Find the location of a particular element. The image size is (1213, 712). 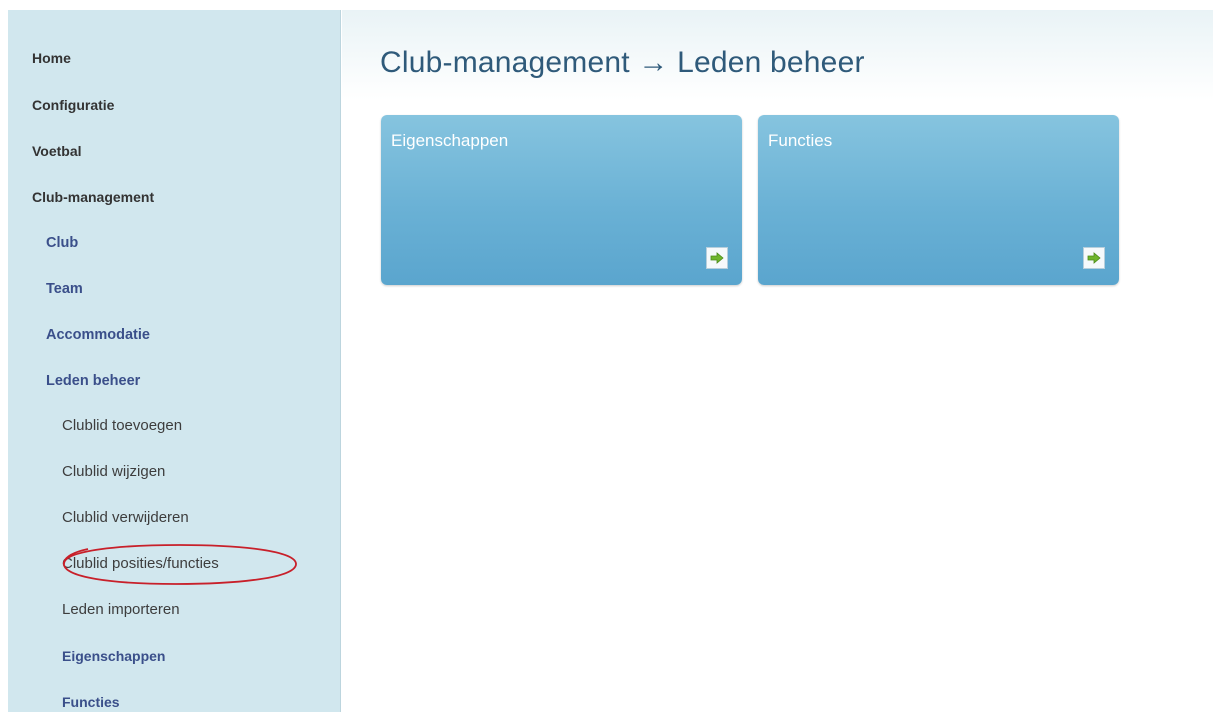

sidebar-item-functies: Functies is located at coordinates (91, 702).